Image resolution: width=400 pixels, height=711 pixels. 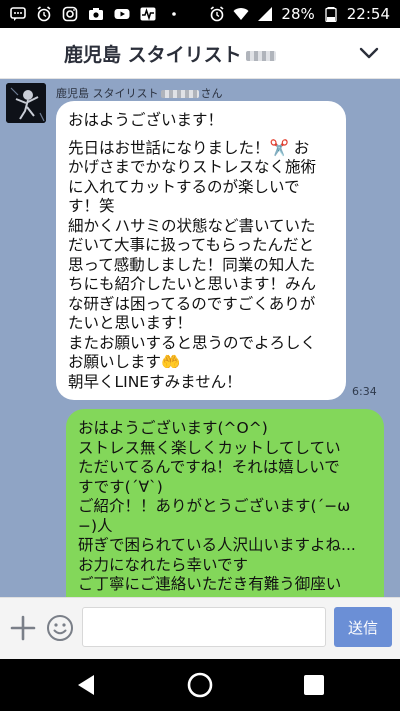 I want to click on message-line: たいと思います！, so click(x=130, y=323).